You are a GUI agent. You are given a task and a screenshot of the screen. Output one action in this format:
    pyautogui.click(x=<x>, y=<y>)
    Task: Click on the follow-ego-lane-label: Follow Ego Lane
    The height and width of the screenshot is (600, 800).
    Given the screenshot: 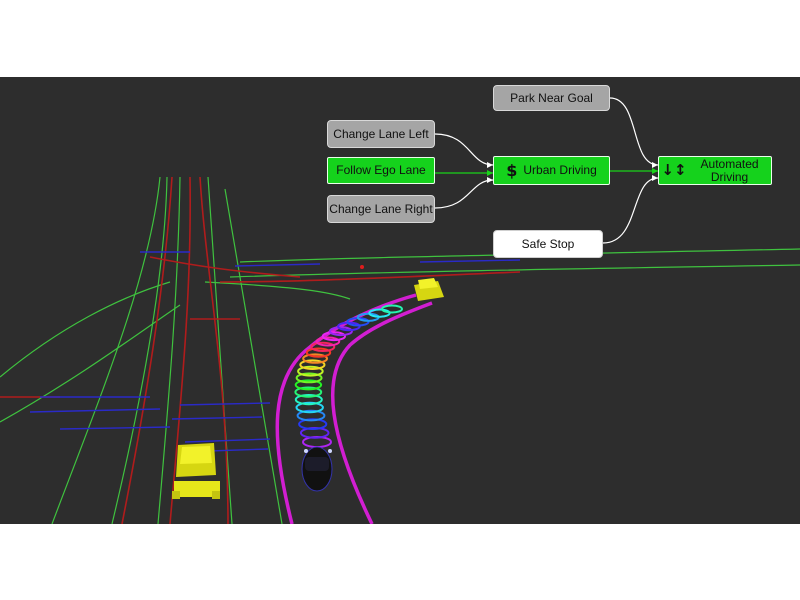 What is the action you would take?
    pyautogui.click(x=381, y=170)
    